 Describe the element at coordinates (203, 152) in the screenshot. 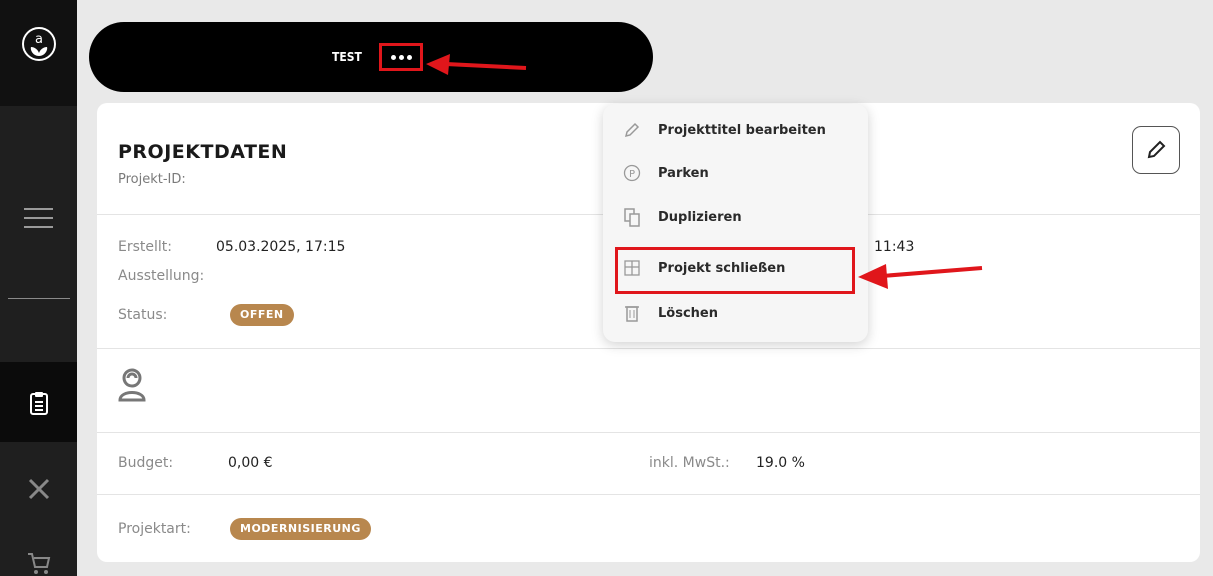

I see `section-title: PROJEKTDATEN` at that location.